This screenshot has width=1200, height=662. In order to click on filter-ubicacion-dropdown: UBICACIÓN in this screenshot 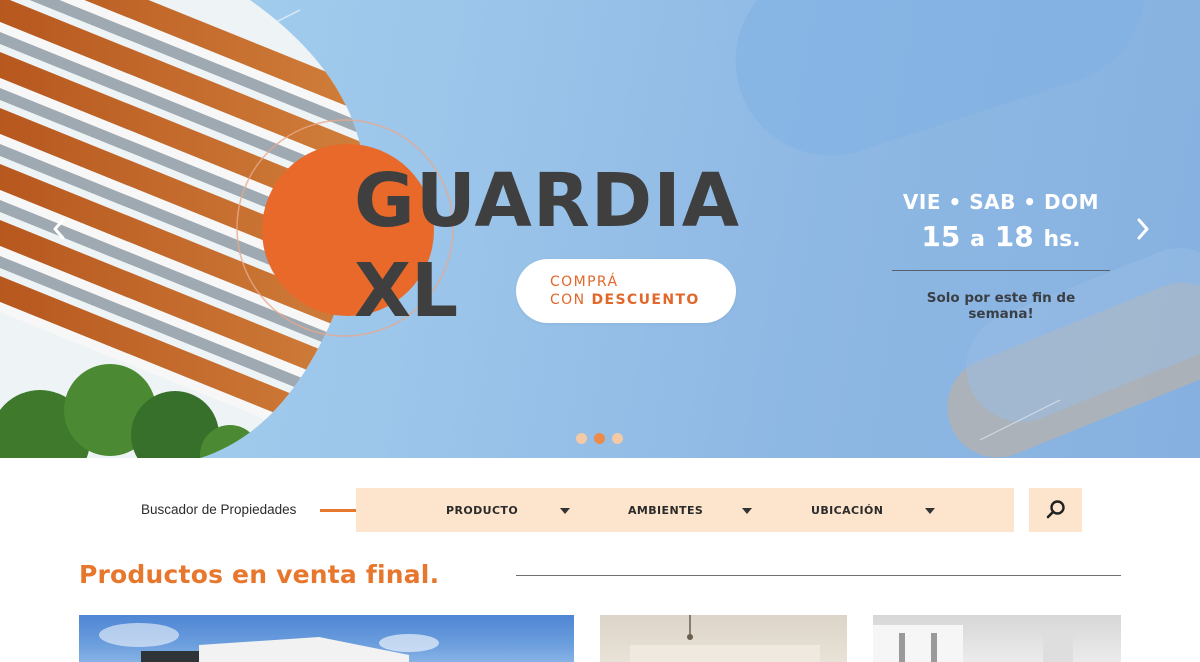, I will do `click(873, 510)`.